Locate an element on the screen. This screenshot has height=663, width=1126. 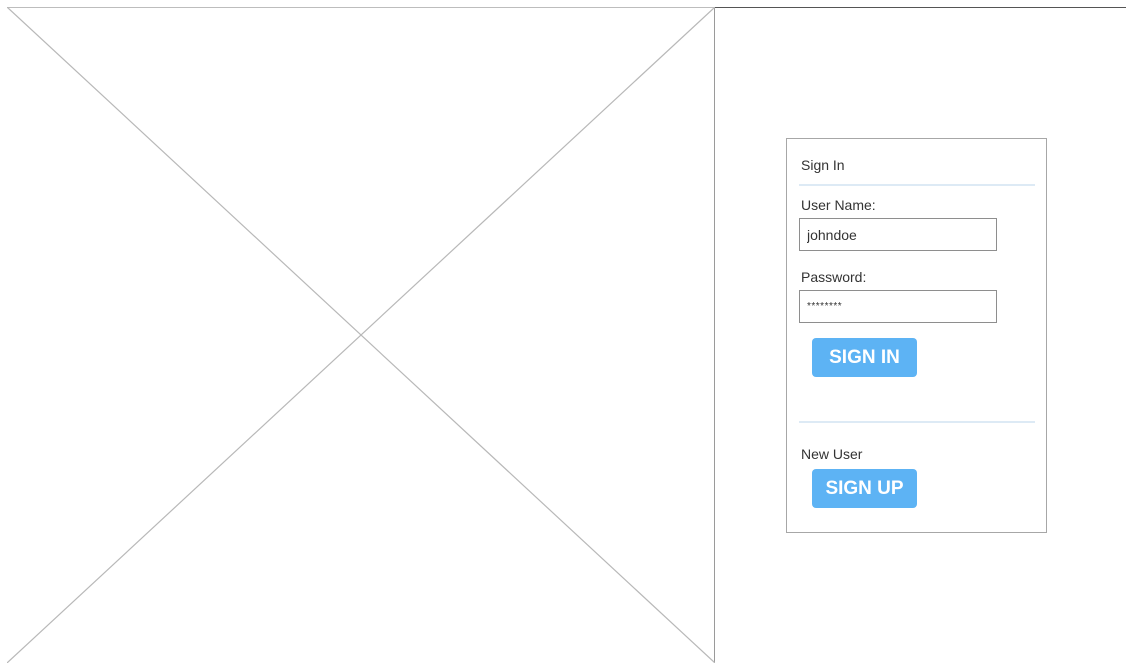
new-user-label: New User is located at coordinates (832, 454).